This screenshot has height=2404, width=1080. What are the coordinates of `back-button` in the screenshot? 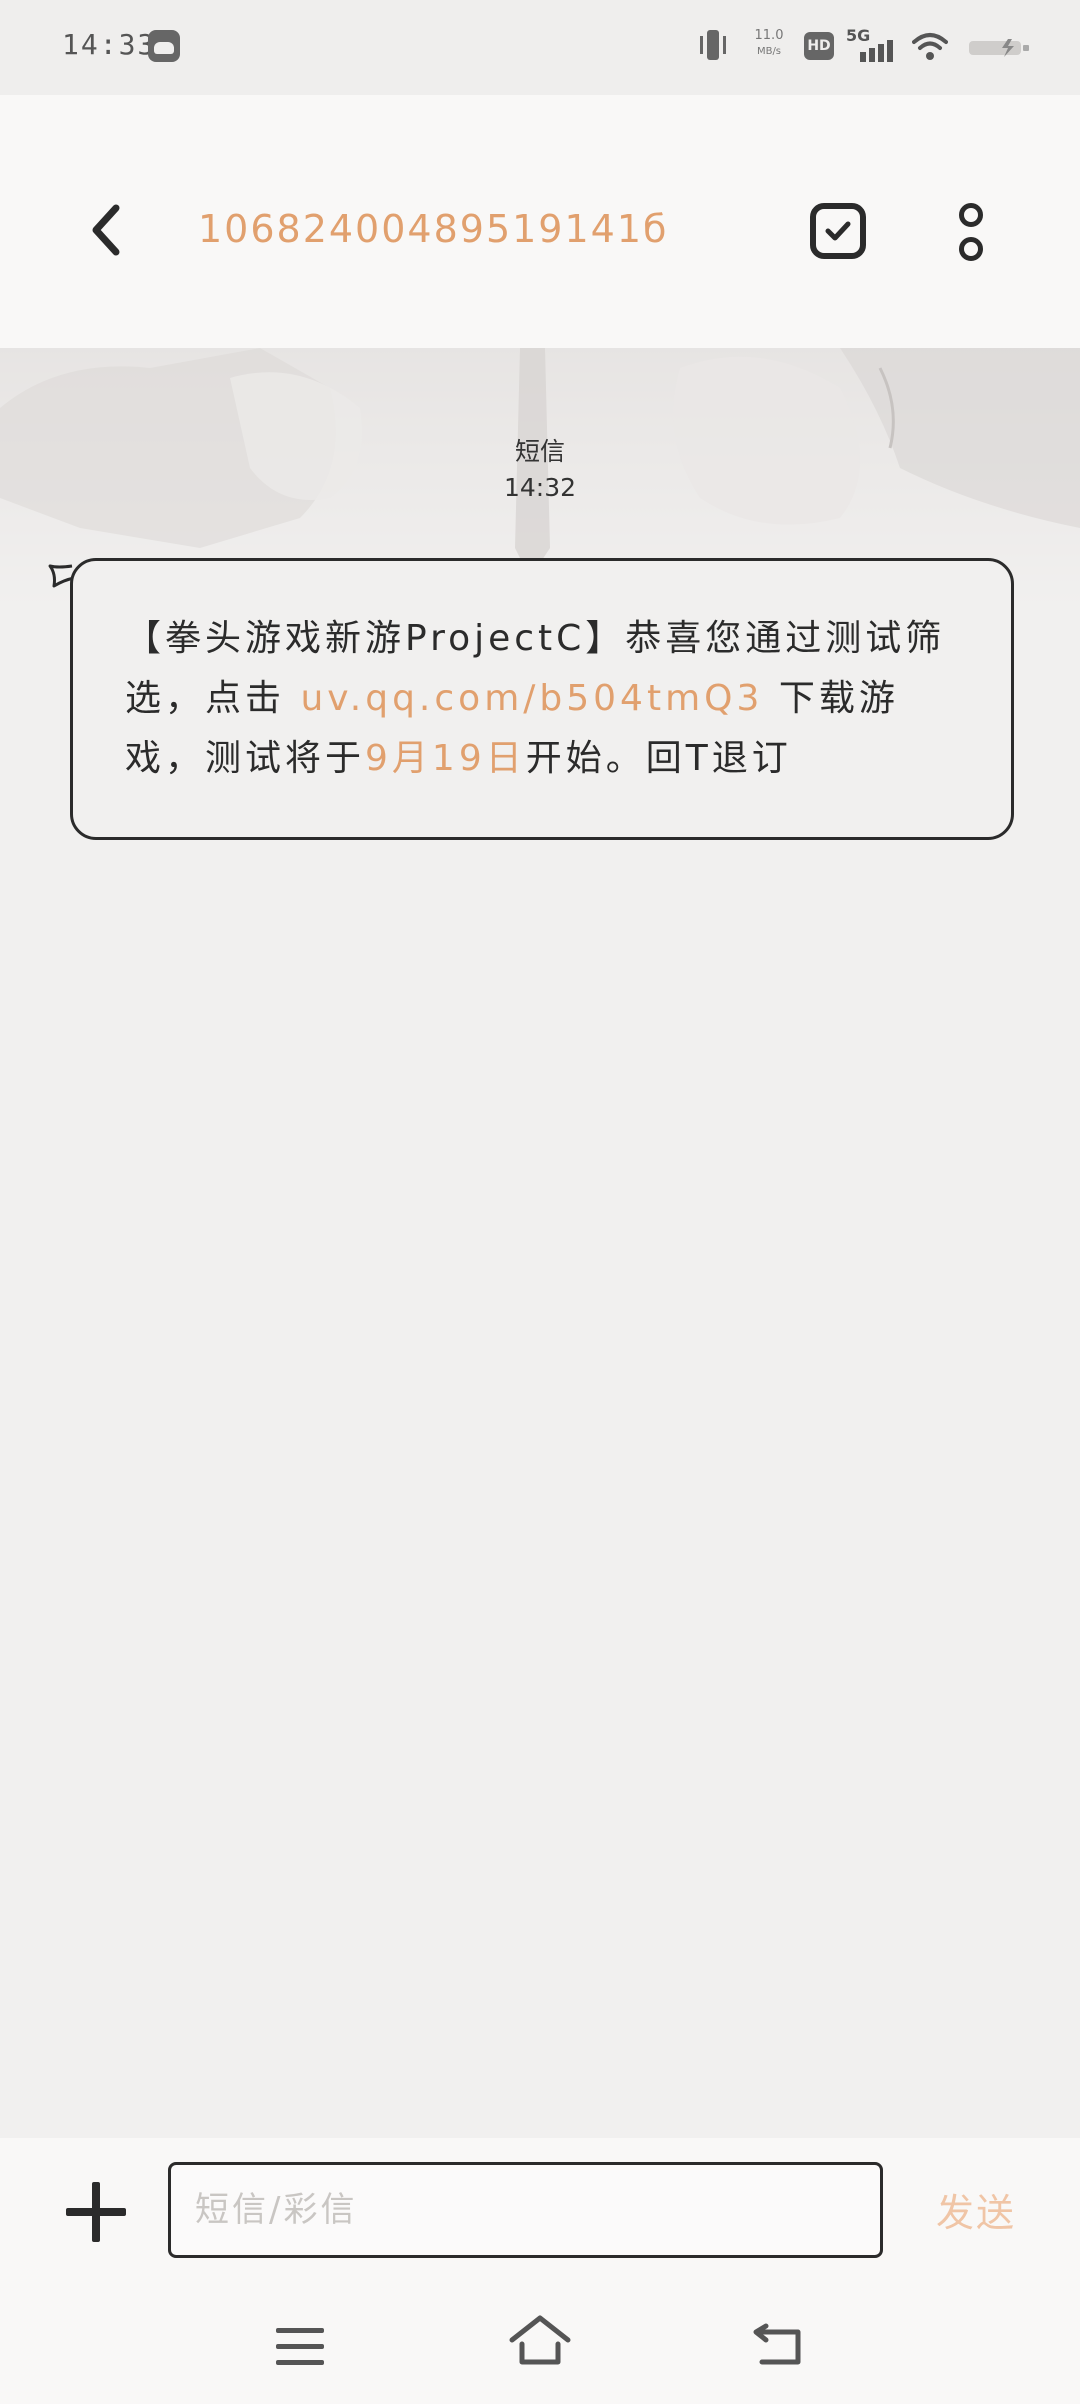 It's located at (107, 230).